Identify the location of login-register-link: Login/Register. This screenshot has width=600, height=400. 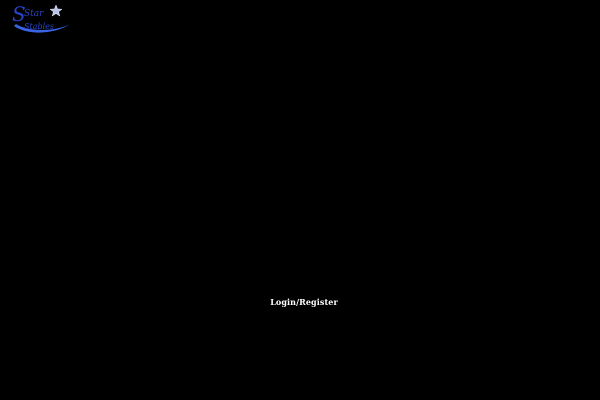
(300, 302).